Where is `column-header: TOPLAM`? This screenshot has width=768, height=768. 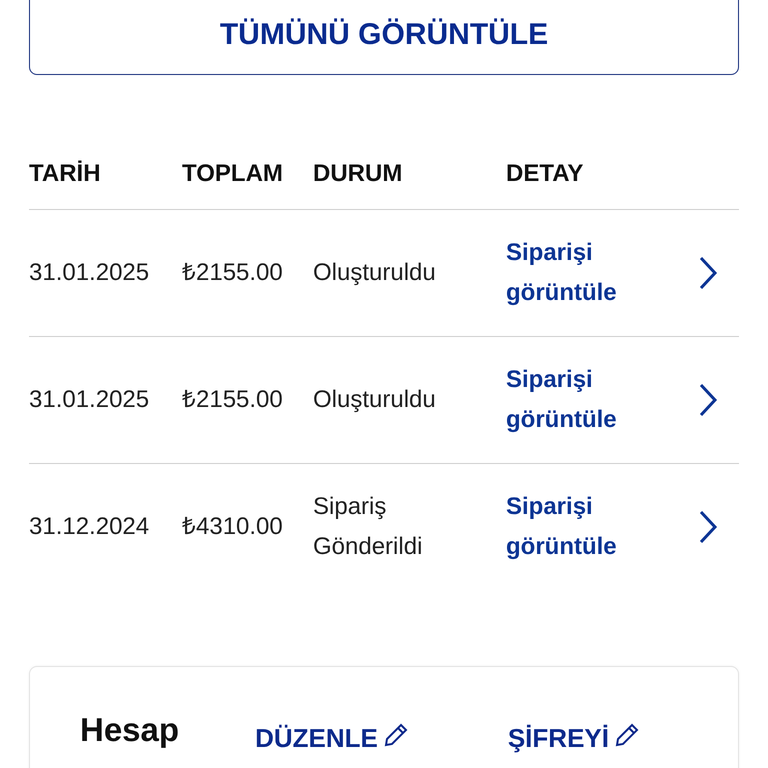
column-header: TOPLAM is located at coordinates (233, 174).